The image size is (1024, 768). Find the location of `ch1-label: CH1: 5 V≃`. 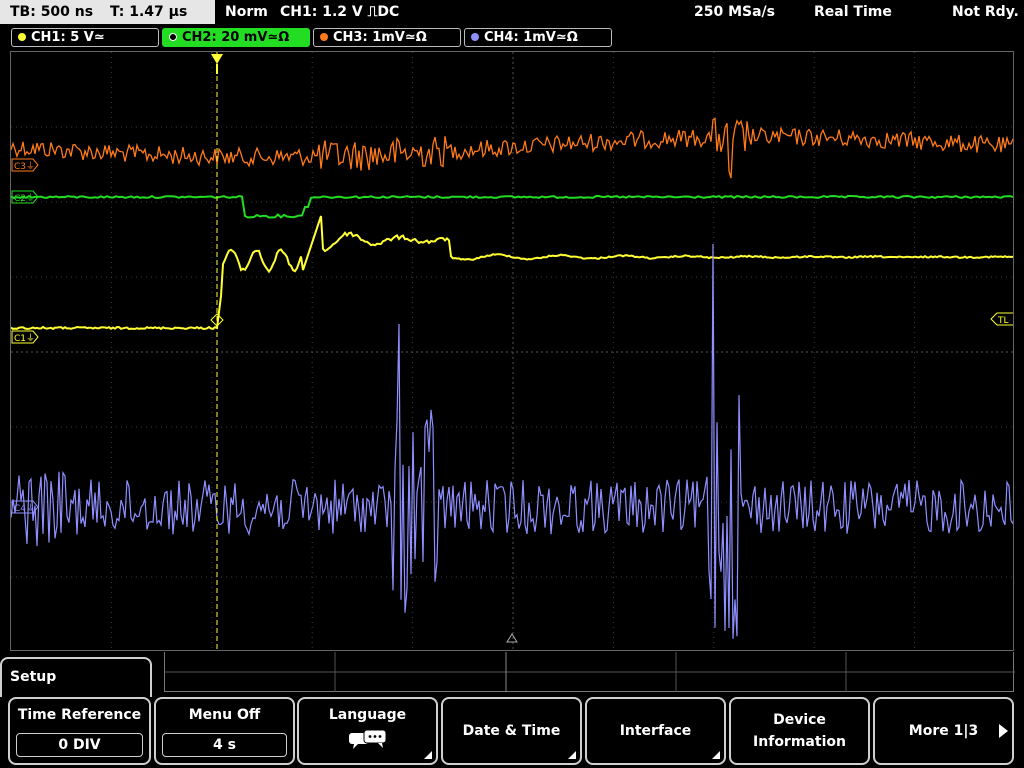

ch1-label: CH1: 5 V≃ is located at coordinates (68, 37).